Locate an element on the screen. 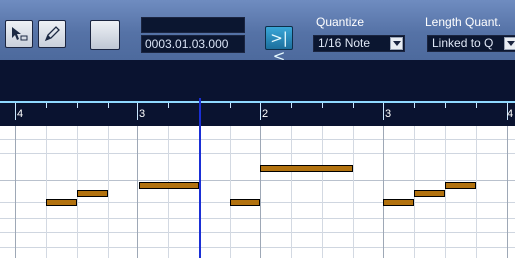 The width and height of the screenshot is (515, 258). pencil-icon is located at coordinates (52, 34).